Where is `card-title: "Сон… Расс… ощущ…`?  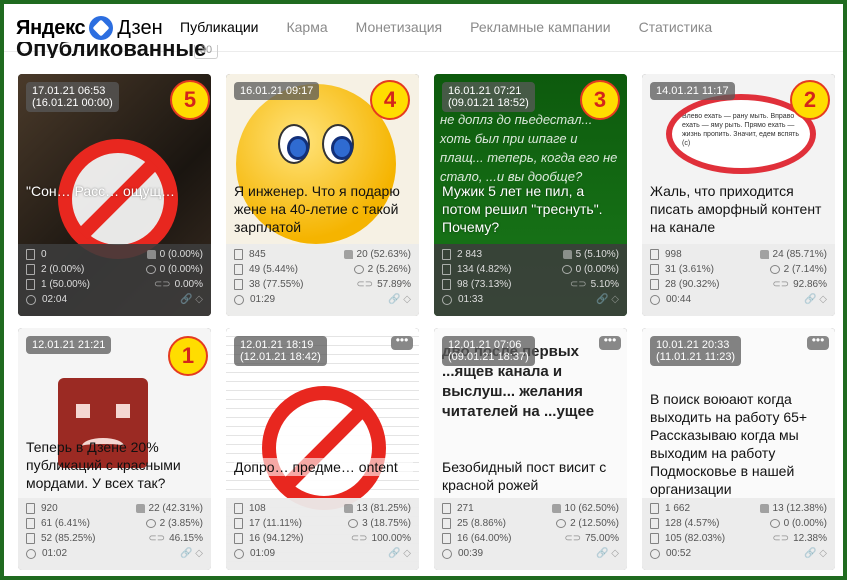
card-title: "Сон… Расс… ощущ… is located at coordinates (115, 191).